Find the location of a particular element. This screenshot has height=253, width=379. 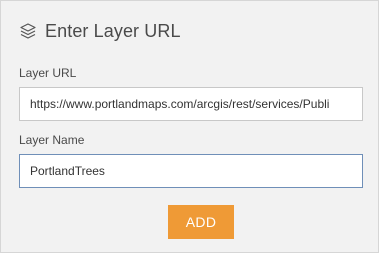

layer-url-label: Layer URL is located at coordinates (48, 73).